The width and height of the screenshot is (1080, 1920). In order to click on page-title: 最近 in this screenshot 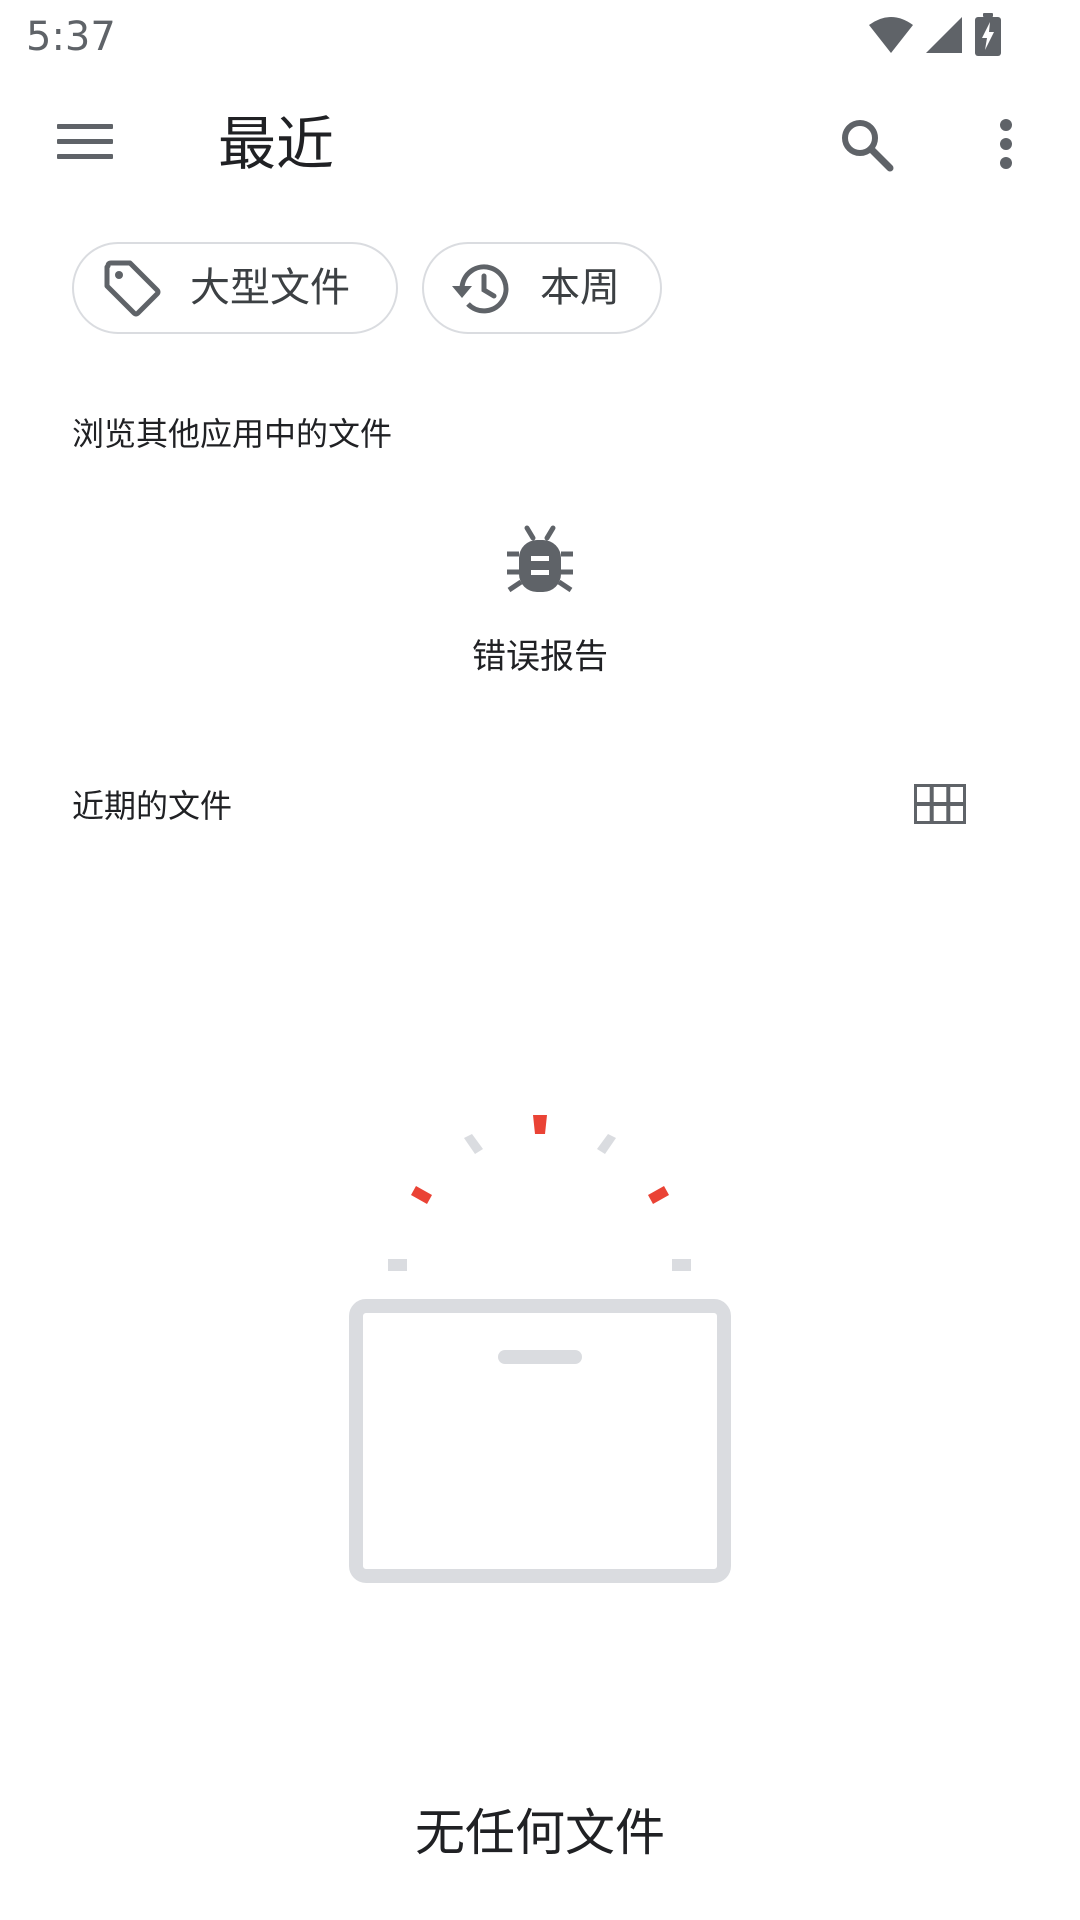, I will do `click(276, 144)`.